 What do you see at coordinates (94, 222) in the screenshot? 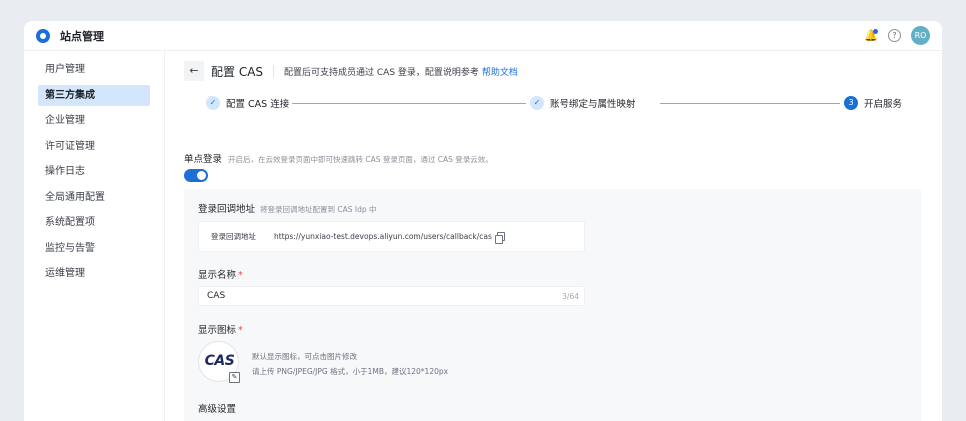
I see `sidebar-item-system-config: 系统配置项` at bounding box center [94, 222].